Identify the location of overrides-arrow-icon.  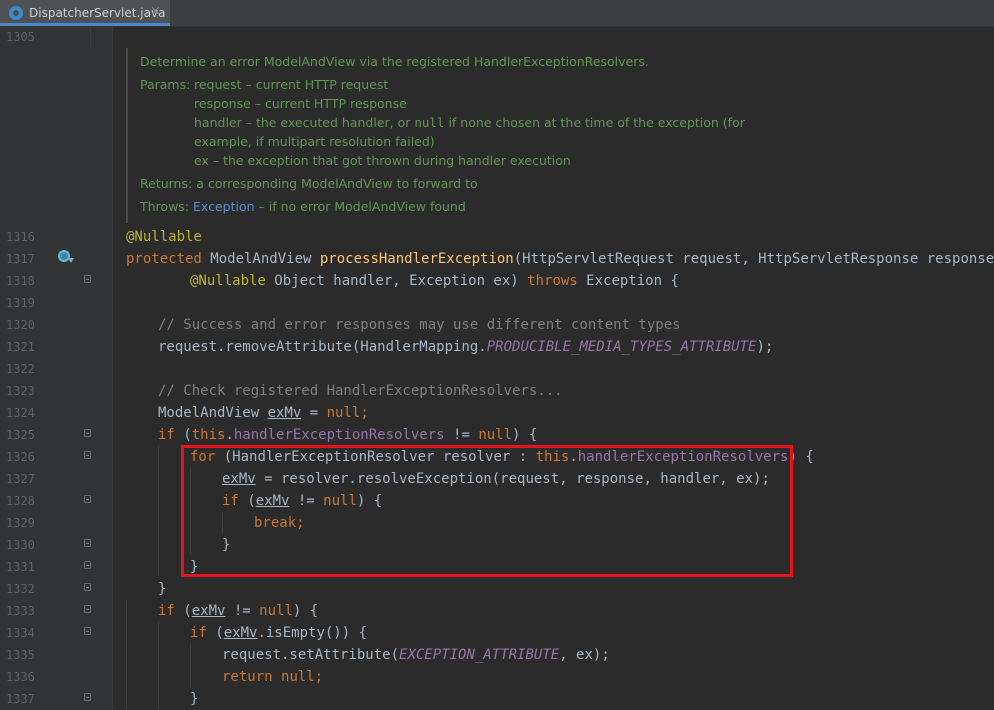
(71, 260).